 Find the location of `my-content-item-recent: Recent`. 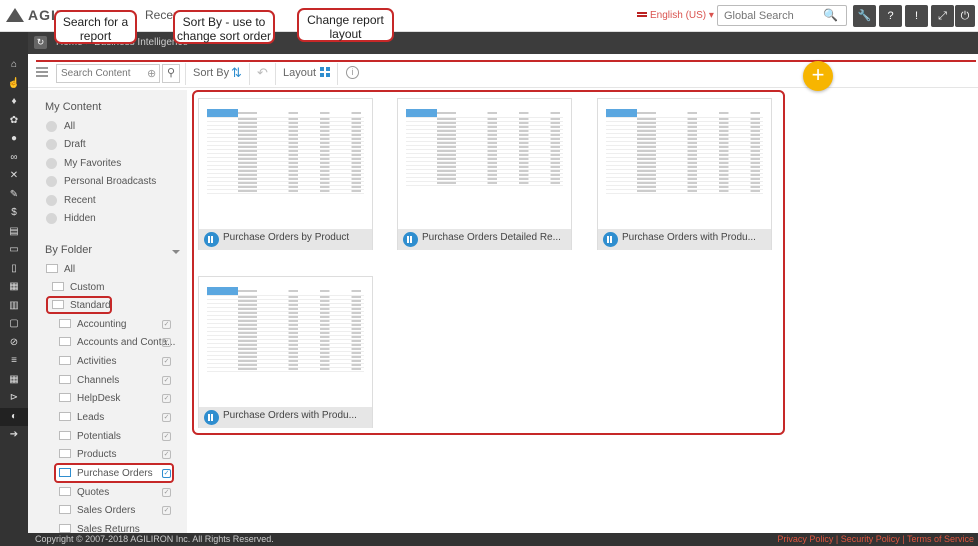

my-content-item-recent: Recent is located at coordinates (80, 200).